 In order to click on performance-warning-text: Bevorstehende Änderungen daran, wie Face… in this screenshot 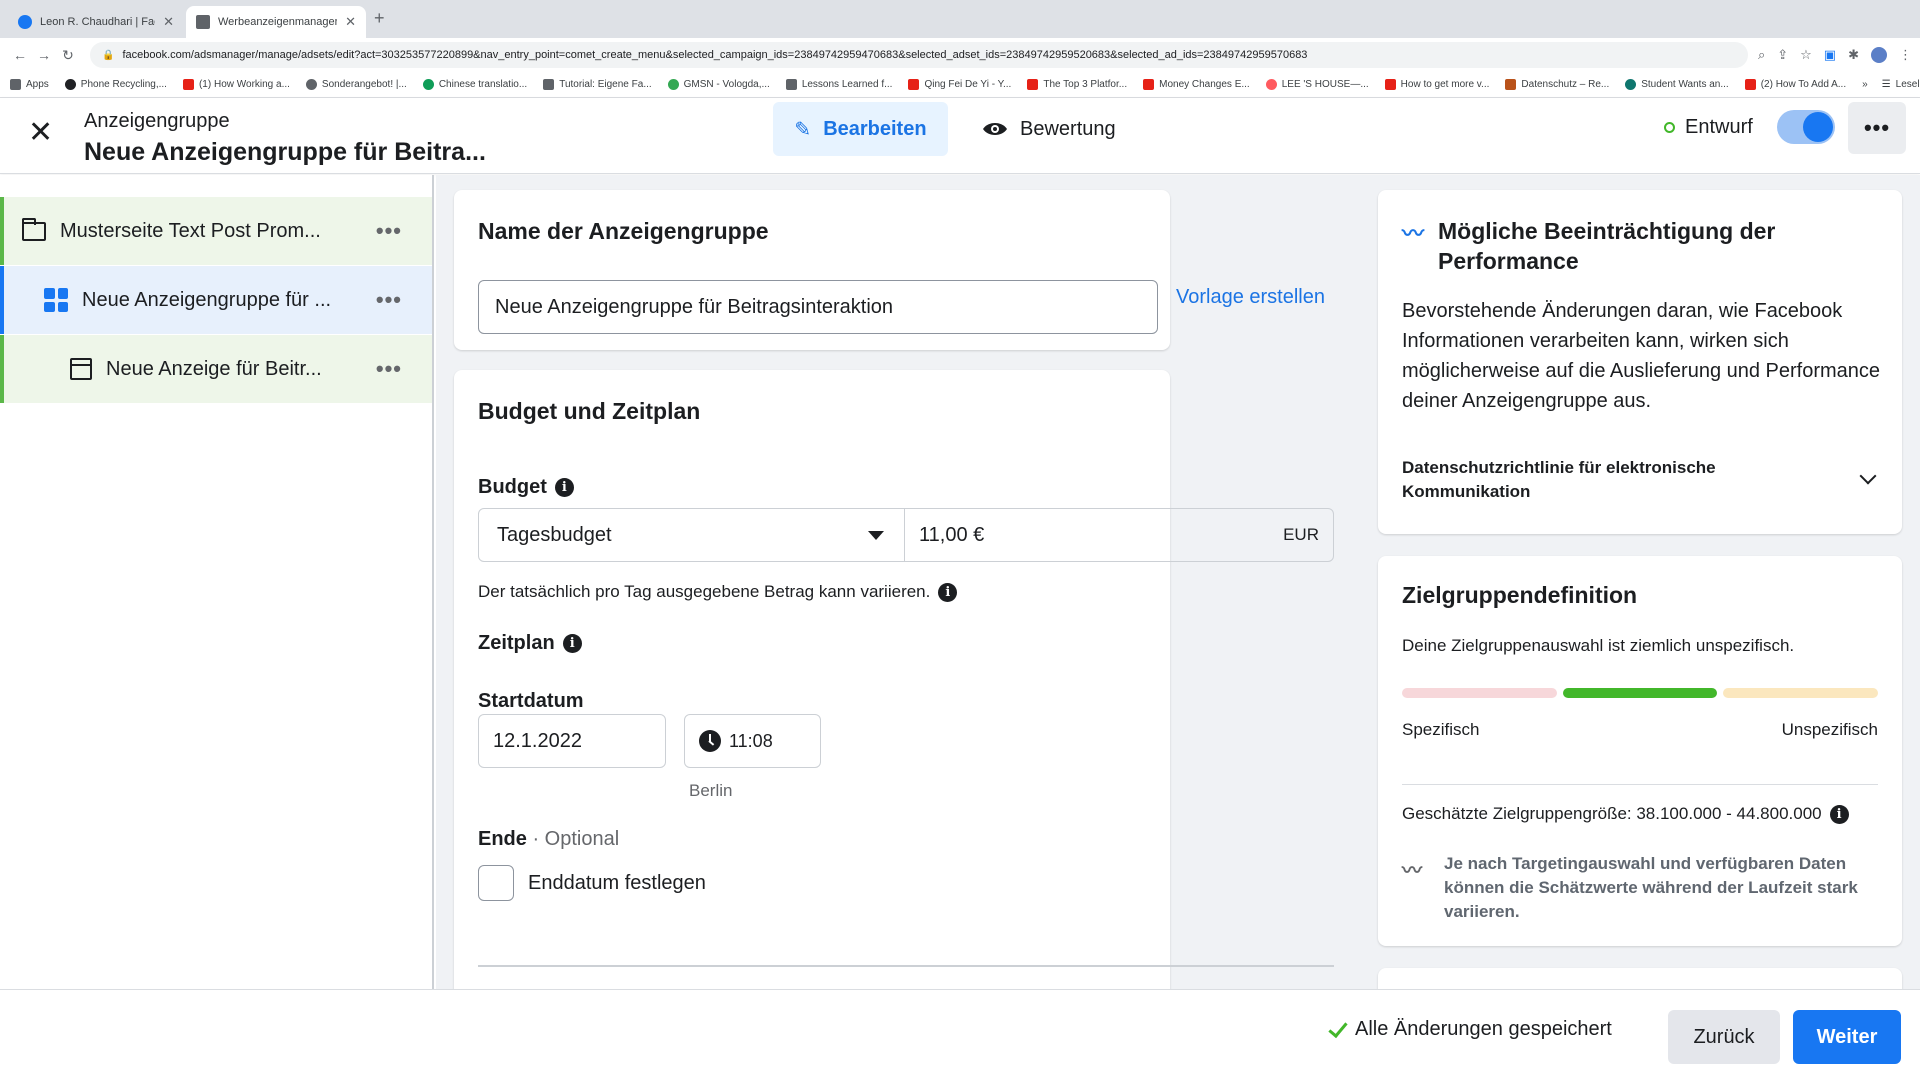, I will do `click(1641, 356)`.